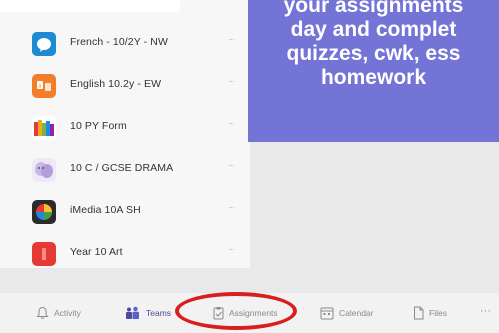 Image resolution: width=499 pixels, height=333 pixels. What do you see at coordinates (105, 210) in the screenshot?
I see `team-name: iMedia 10A SH` at bounding box center [105, 210].